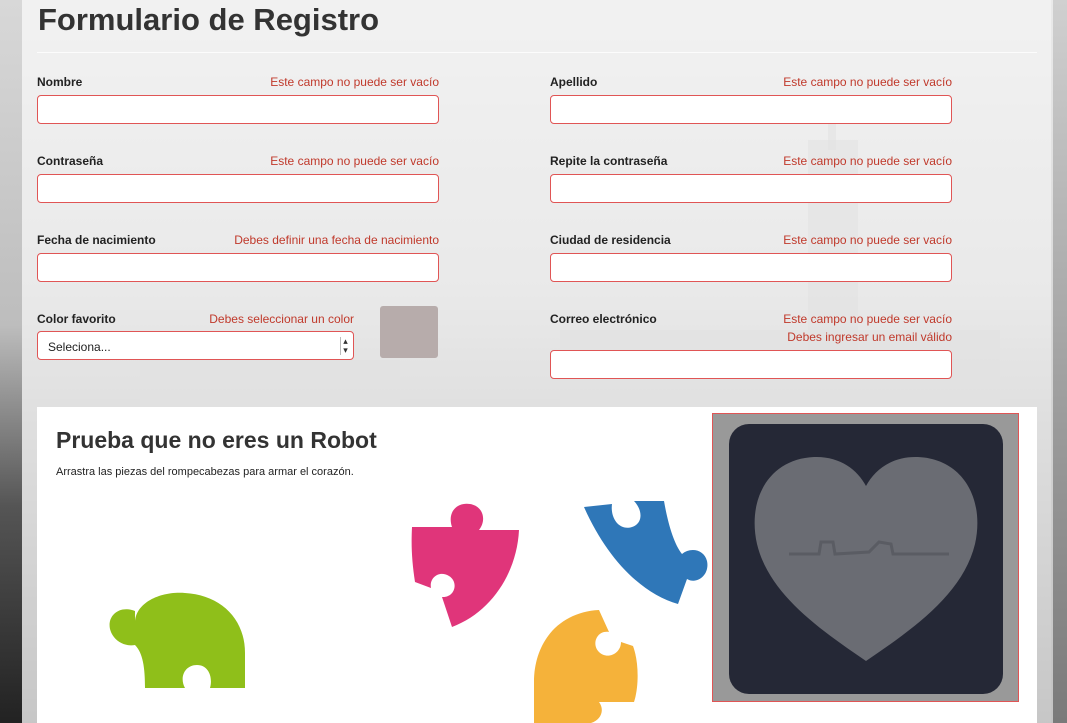  Describe the element at coordinates (216, 440) in the screenshot. I see `captcha-title: Prueba que no eres un Robot` at that location.